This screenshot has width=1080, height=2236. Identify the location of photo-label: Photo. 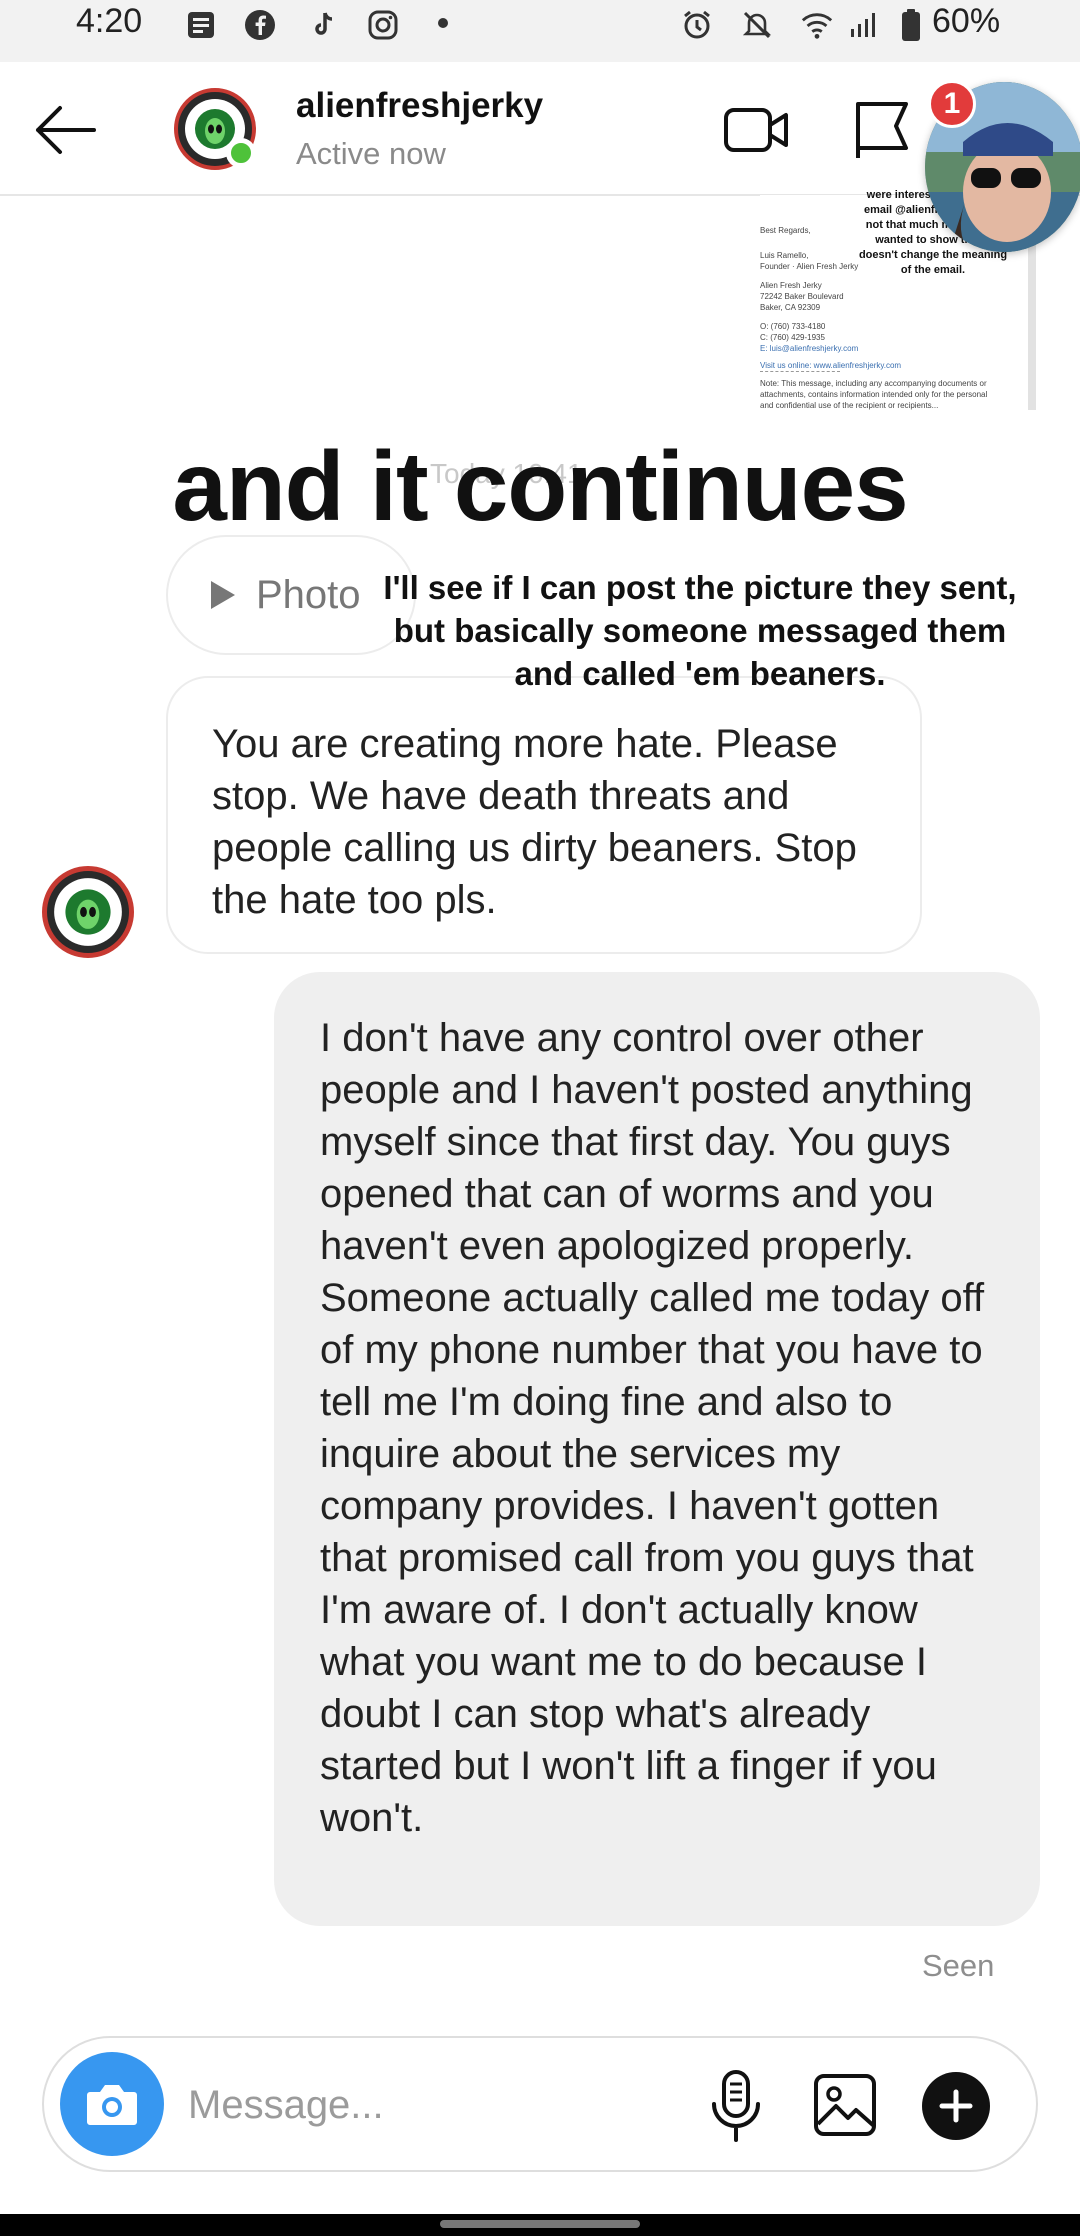
(308, 594).